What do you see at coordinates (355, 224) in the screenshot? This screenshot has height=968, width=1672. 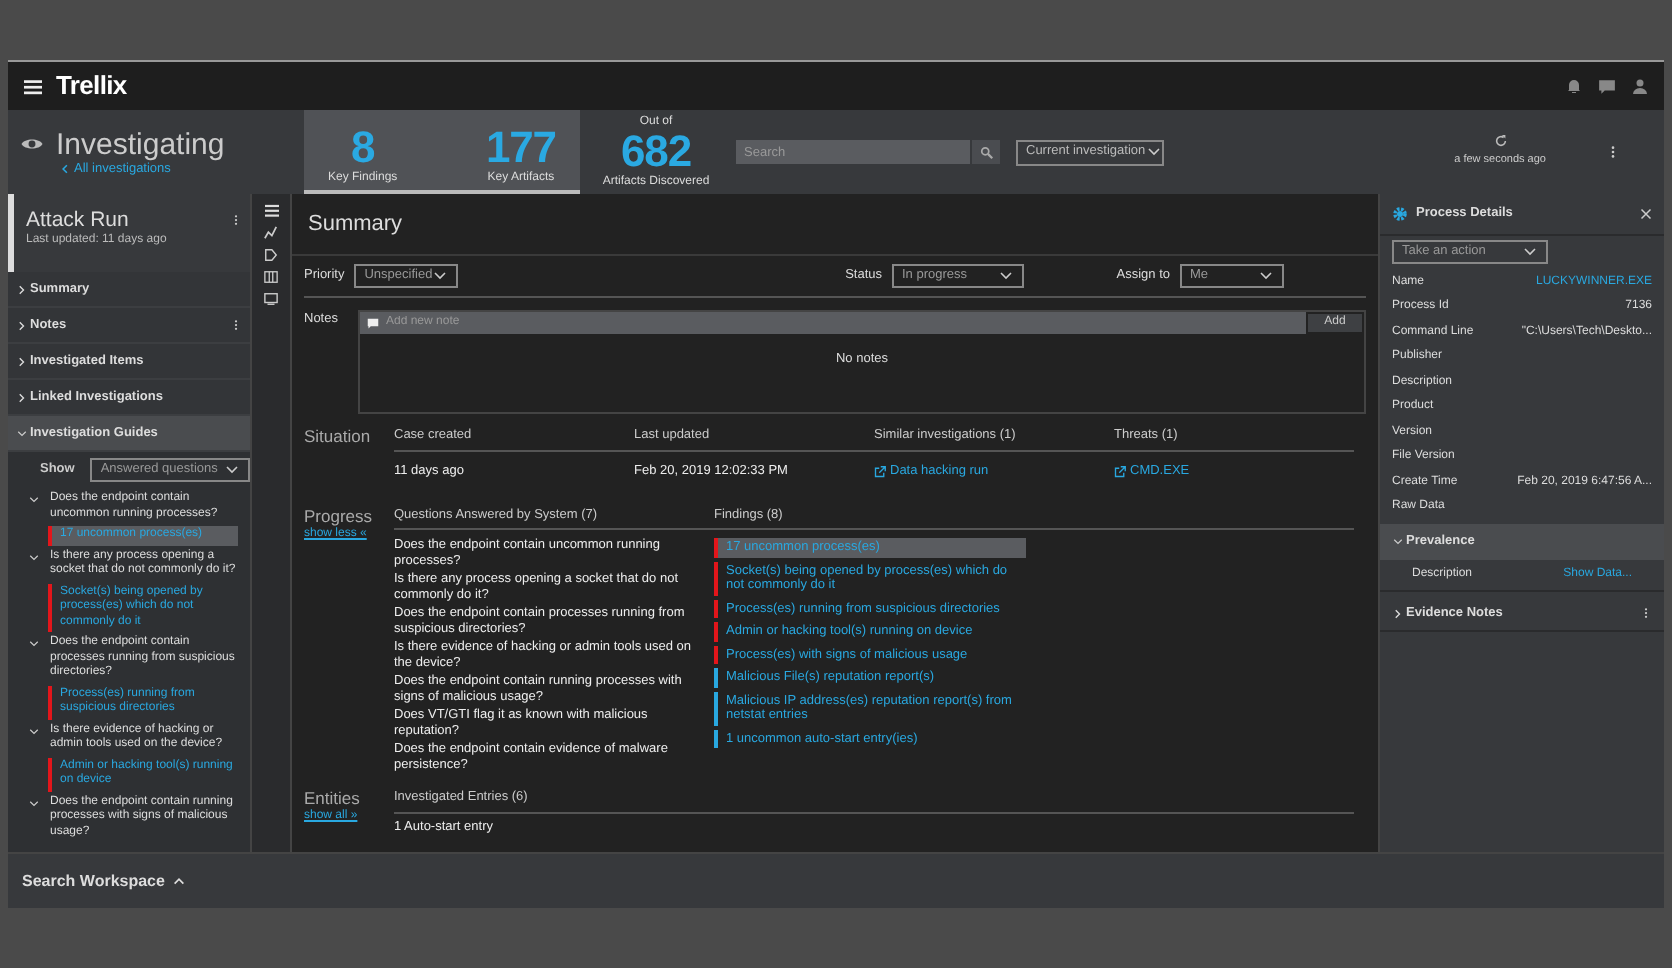 I see `section-title: Summary` at bounding box center [355, 224].